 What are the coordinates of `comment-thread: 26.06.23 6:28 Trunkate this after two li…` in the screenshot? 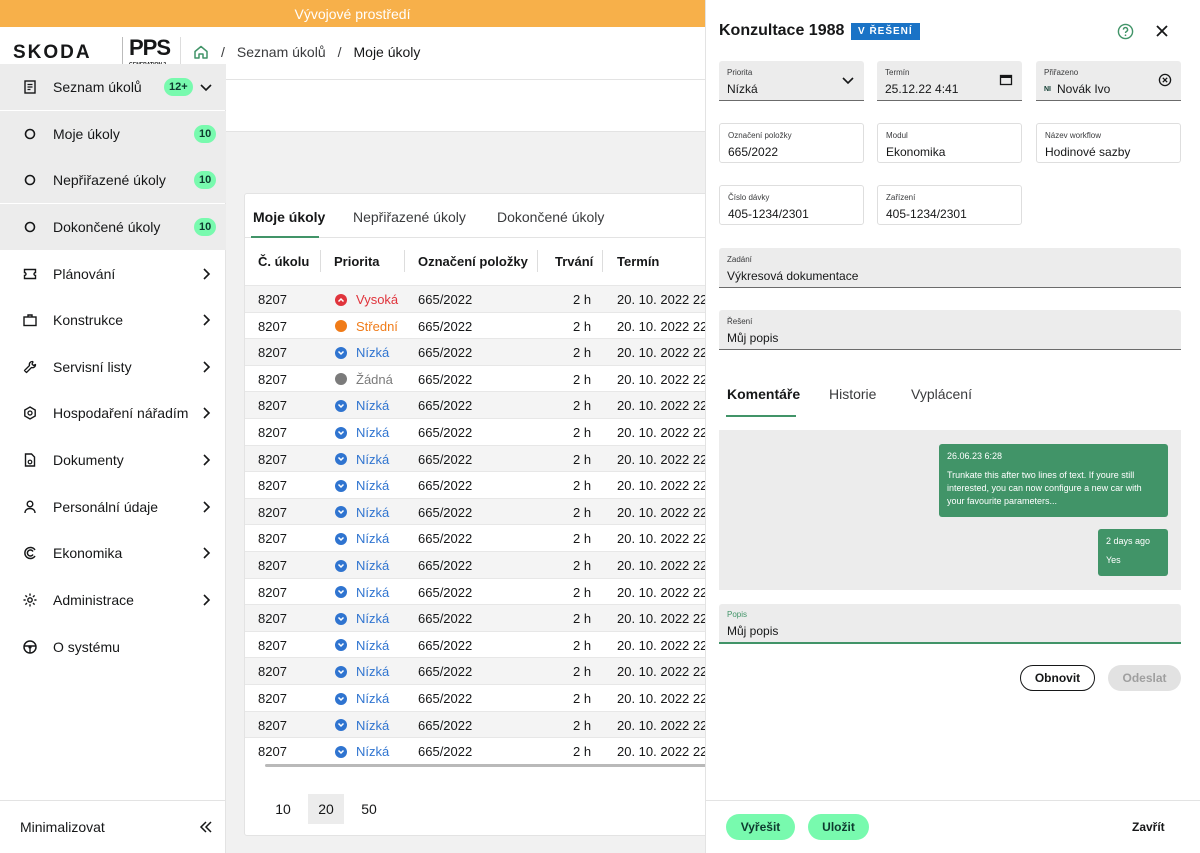 It's located at (950, 510).